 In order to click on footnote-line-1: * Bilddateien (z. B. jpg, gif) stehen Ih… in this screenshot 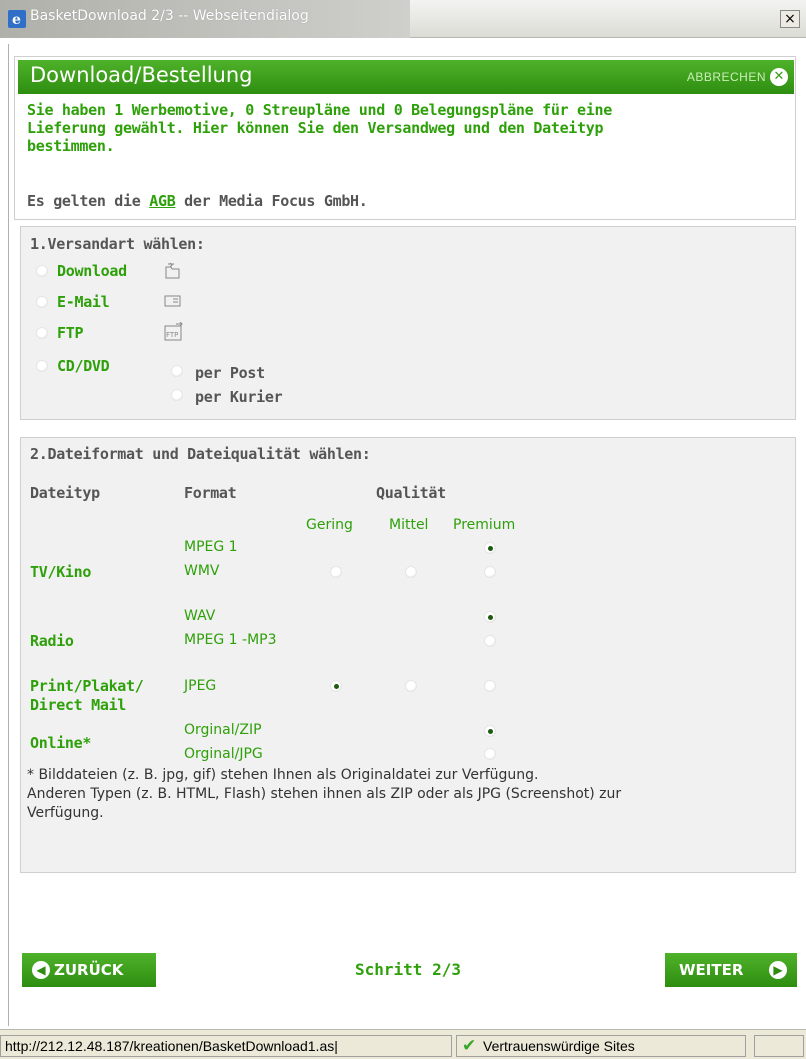, I will do `click(283, 775)`.